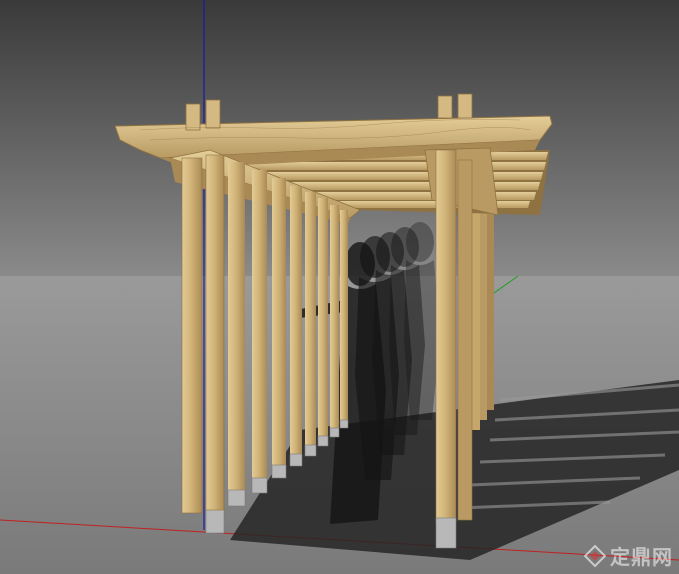 This screenshot has width=679, height=574. What do you see at coordinates (595, 555) in the screenshot?
I see `diamond-logo-icon` at bounding box center [595, 555].